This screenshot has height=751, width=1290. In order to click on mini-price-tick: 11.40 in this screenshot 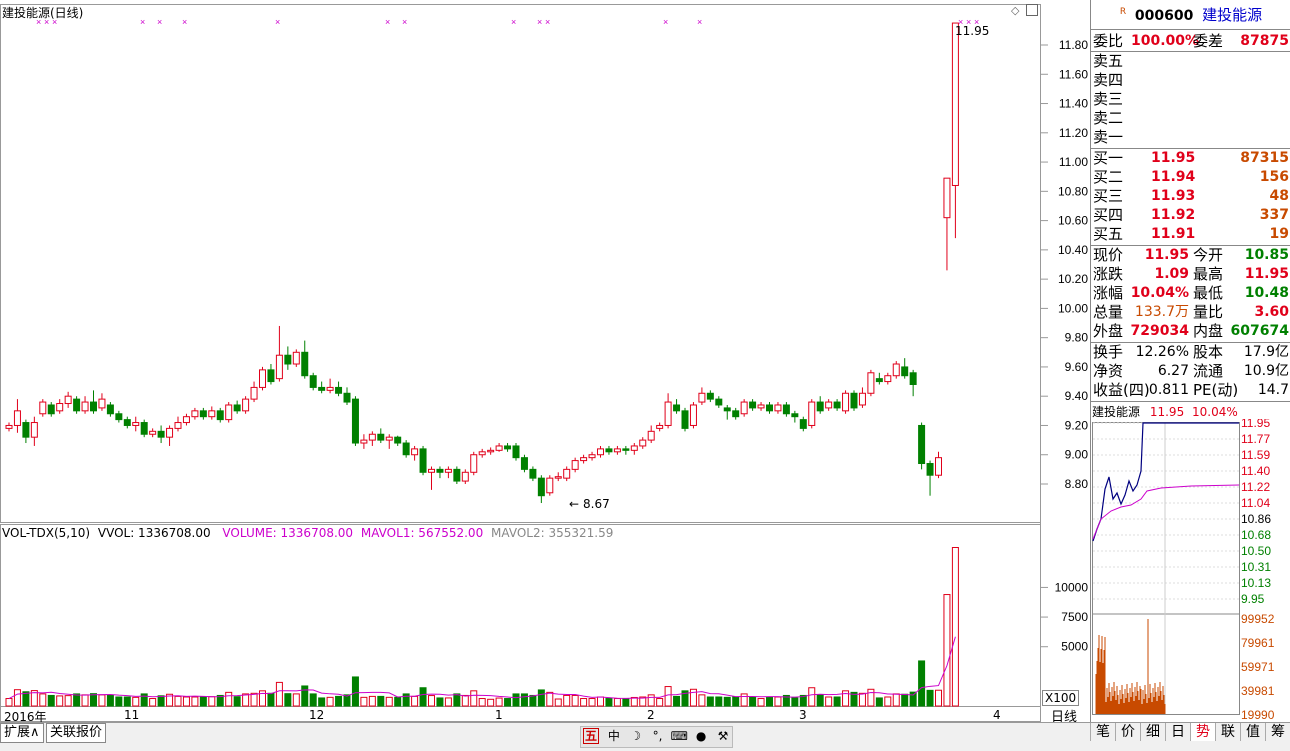, I will do `click(1255, 471)`.